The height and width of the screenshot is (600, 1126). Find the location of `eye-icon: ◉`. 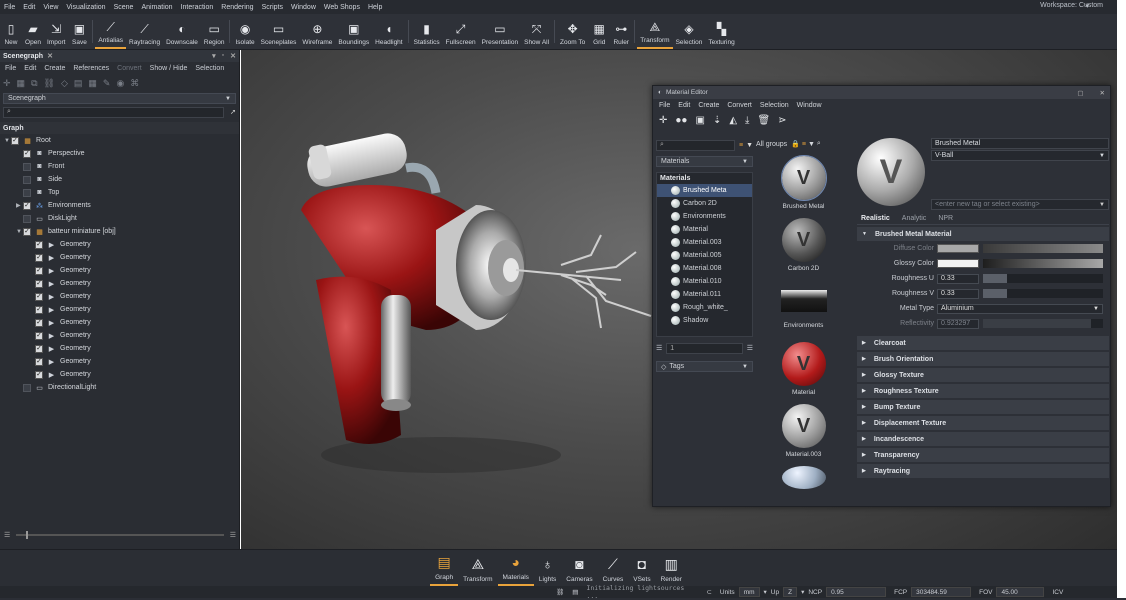

eye-icon: ◉ is located at coordinates (120, 83).